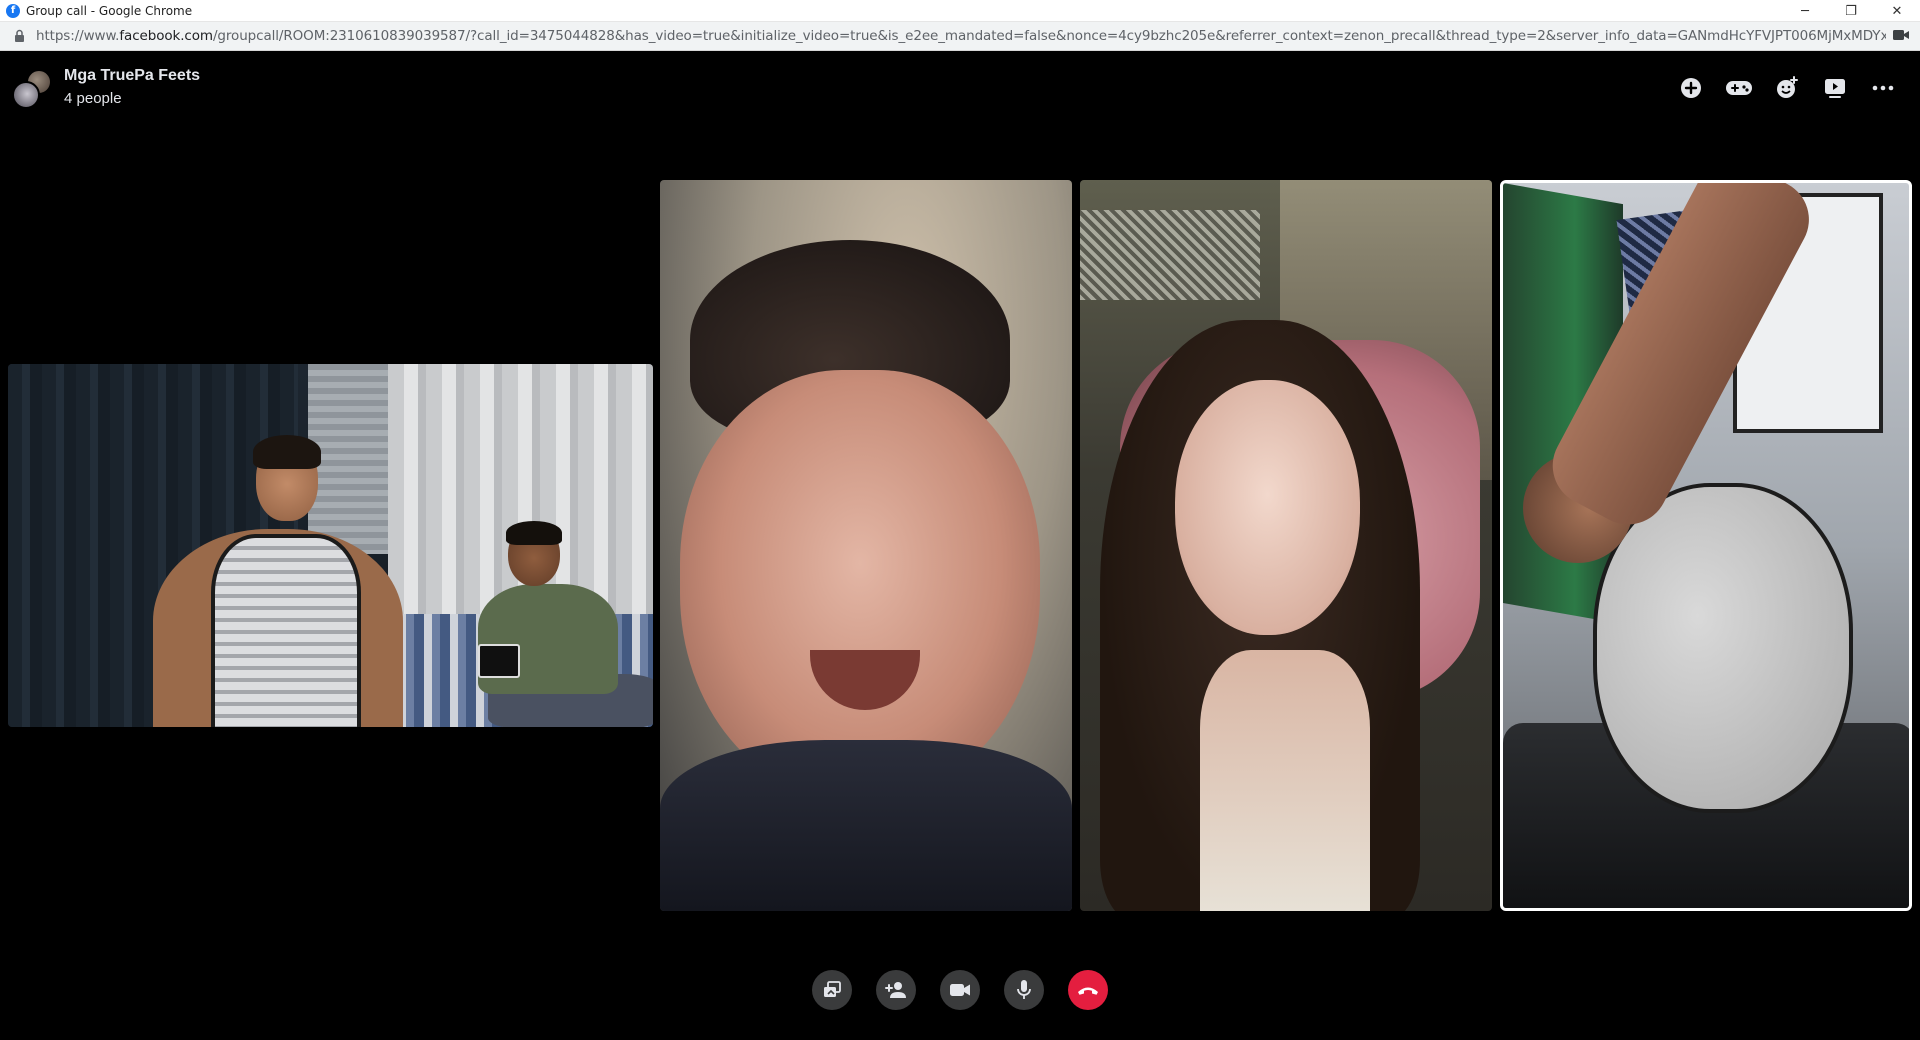 The height and width of the screenshot is (1040, 1920). I want to click on watch-together-icon, so click(1835, 88).